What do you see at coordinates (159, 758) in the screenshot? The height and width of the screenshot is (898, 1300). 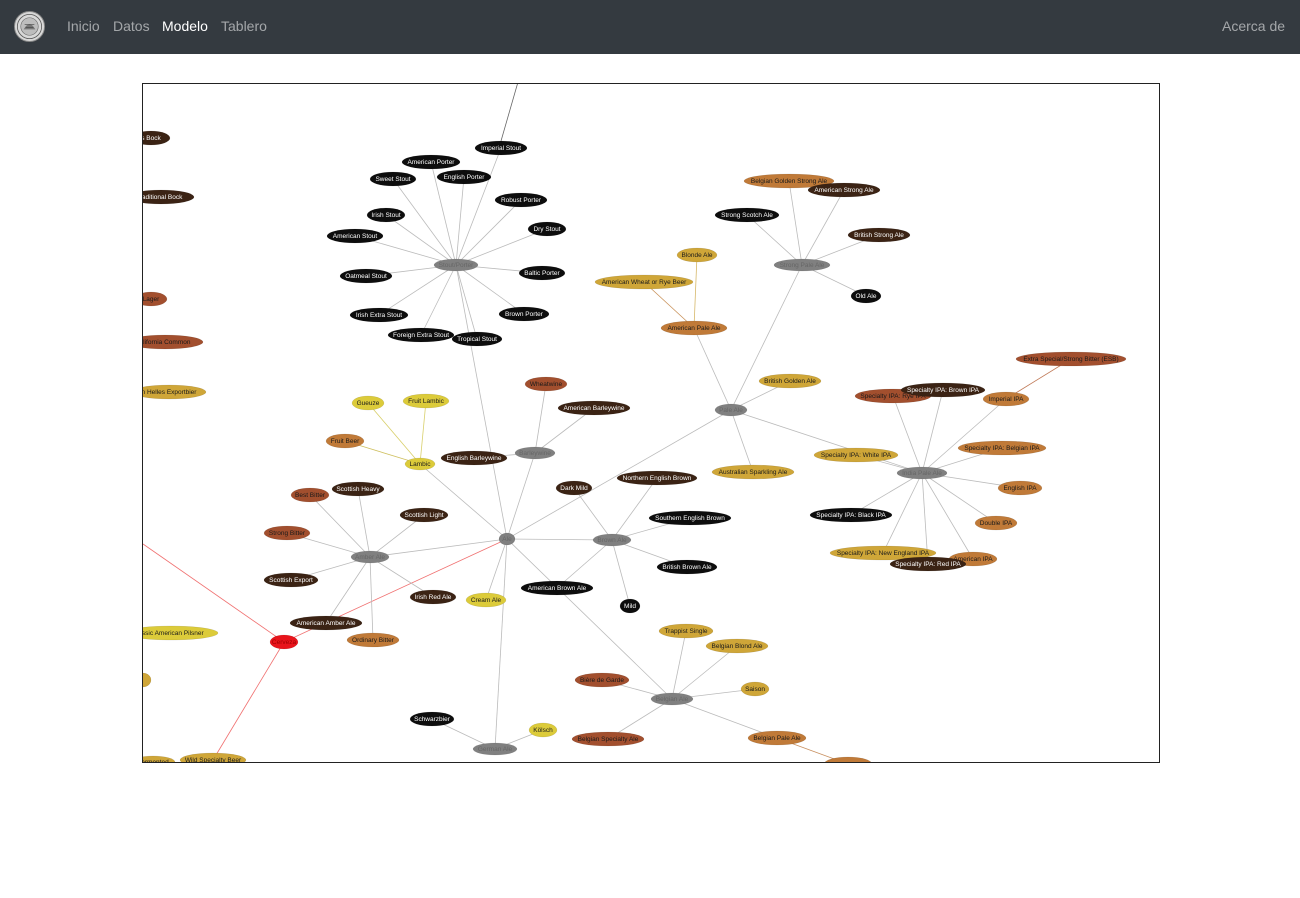 I see `graph-node-fermented: Fermented` at bounding box center [159, 758].